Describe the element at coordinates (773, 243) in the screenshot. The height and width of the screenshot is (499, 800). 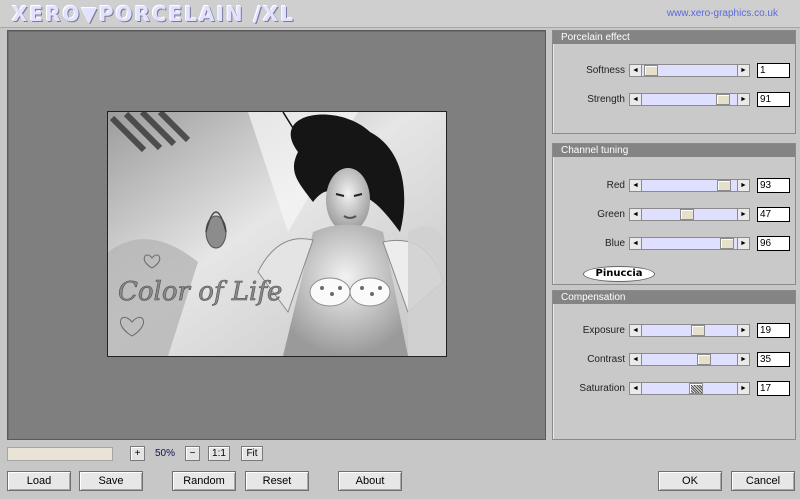
I see `blue-value-input: 96` at that location.